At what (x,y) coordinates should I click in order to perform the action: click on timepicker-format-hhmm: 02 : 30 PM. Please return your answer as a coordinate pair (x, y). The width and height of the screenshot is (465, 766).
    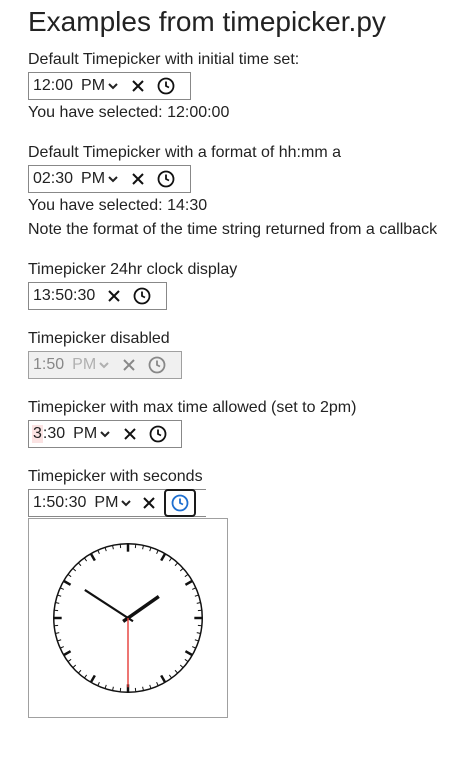
    Looking at the image, I should click on (109, 179).